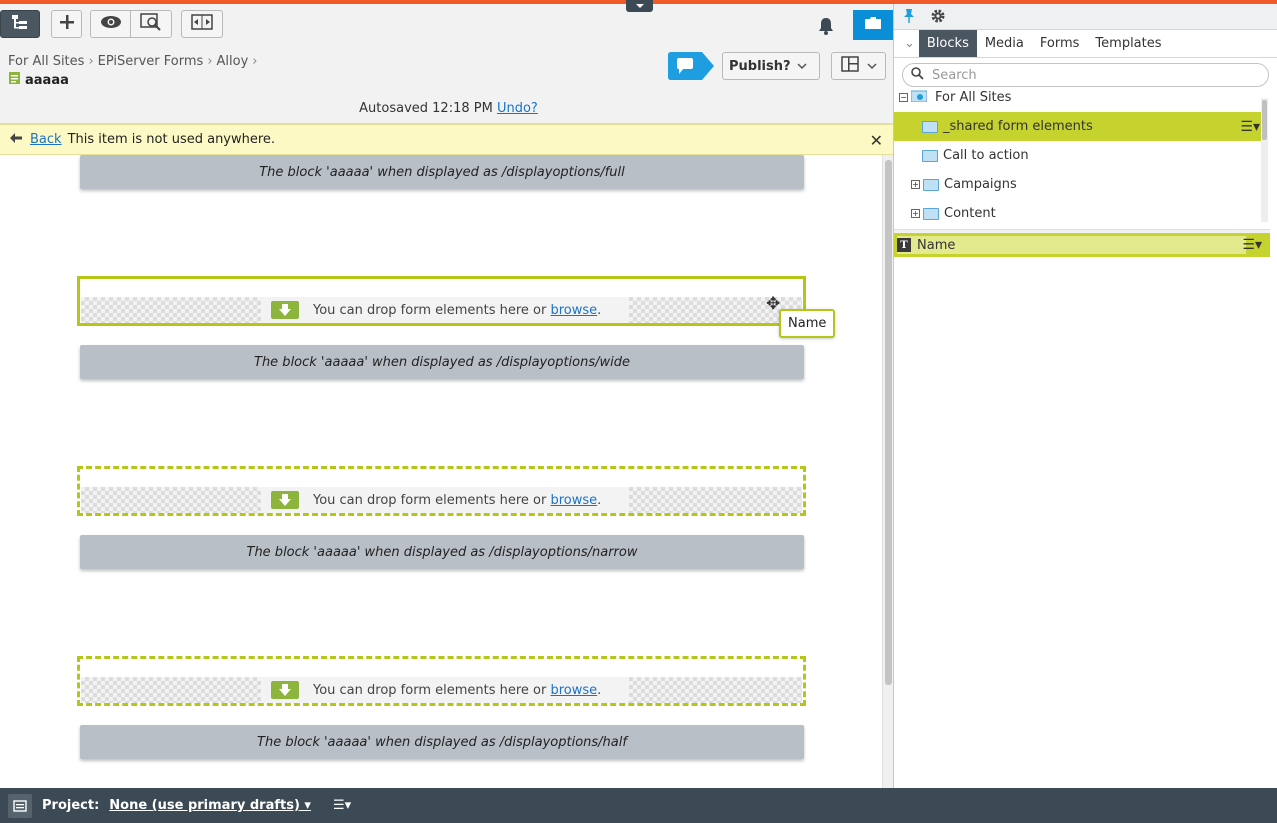  Describe the element at coordinates (973, 97) in the screenshot. I see `tree-root-label: For All Sites` at that location.